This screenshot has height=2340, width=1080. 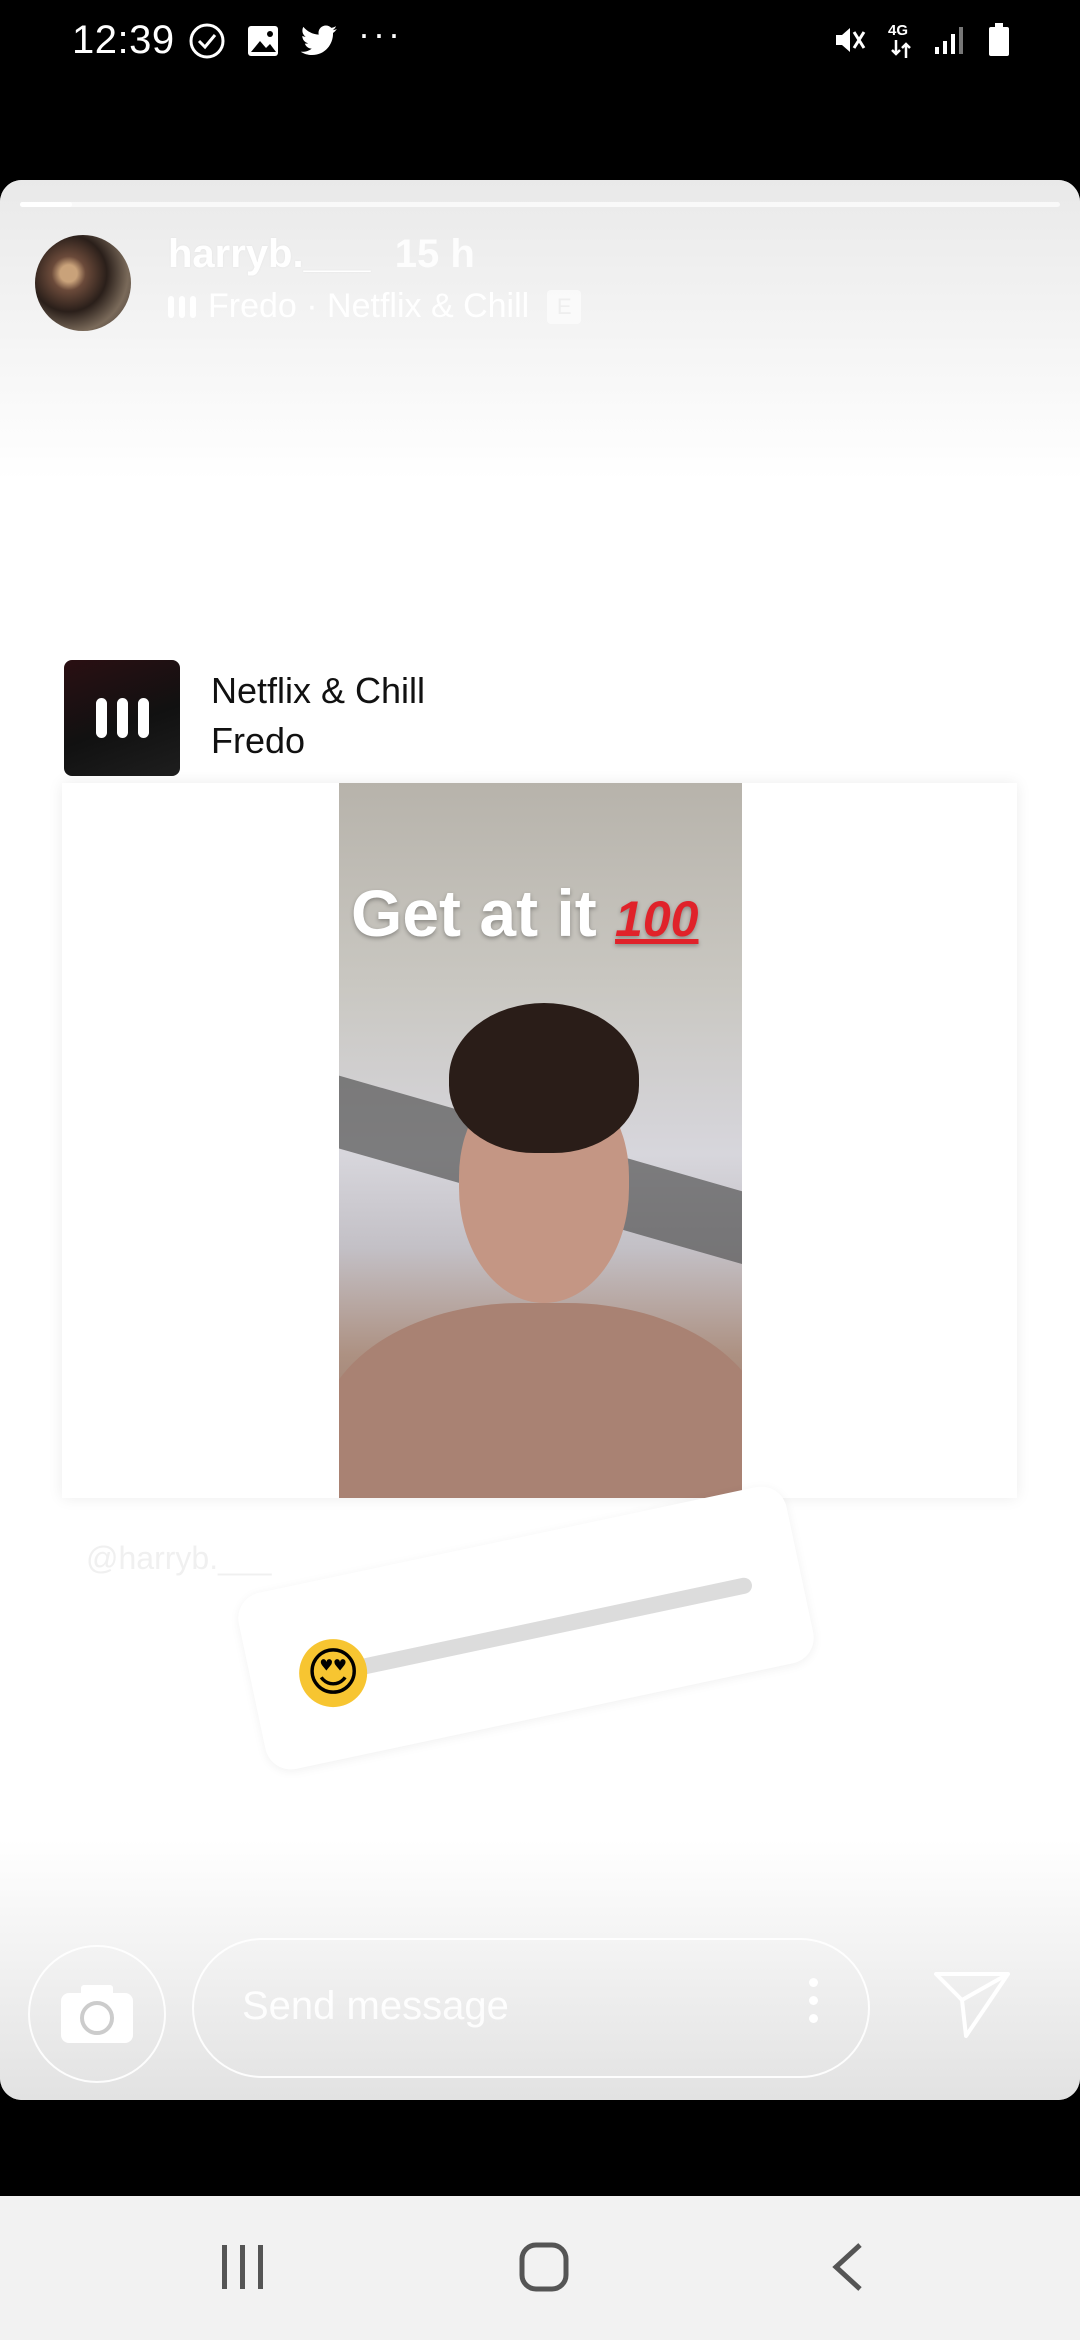 What do you see at coordinates (318, 690) in the screenshot?
I see `song-title: Netflix & Chill` at bounding box center [318, 690].